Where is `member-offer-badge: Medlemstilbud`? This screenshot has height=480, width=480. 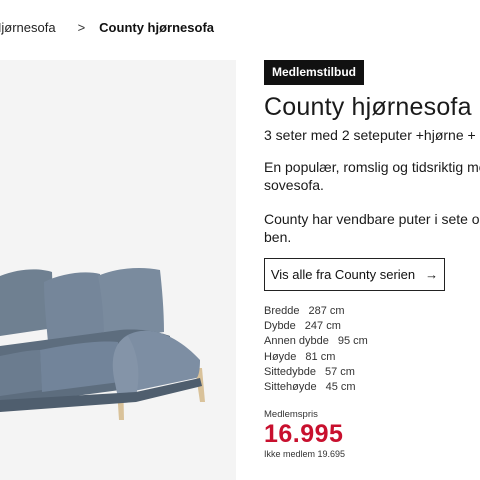
member-offer-badge: Medlemstilbud is located at coordinates (314, 72).